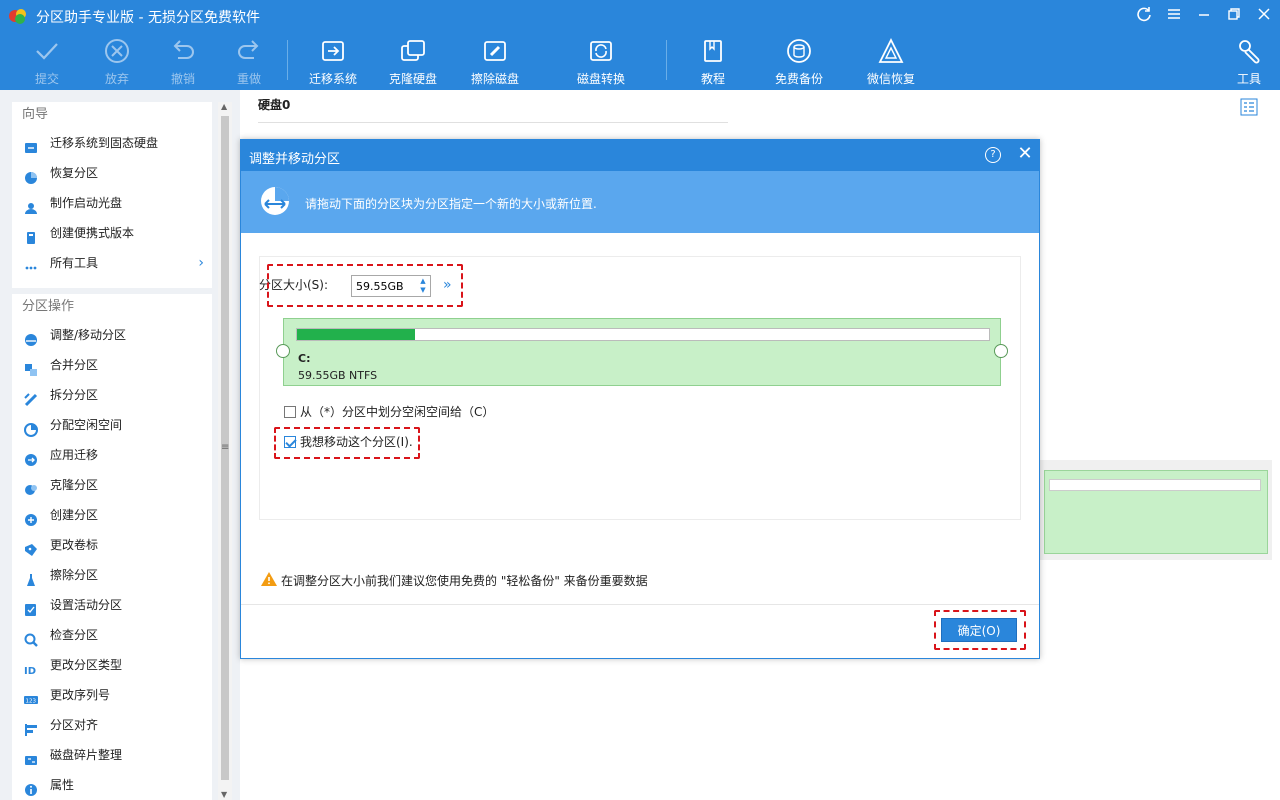 This screenshot has width=1280, height=800. What do you see at coordinates (182, 79) in the screenshot?
I see `undo-label: 撤销` at bounding box center [182, 79].